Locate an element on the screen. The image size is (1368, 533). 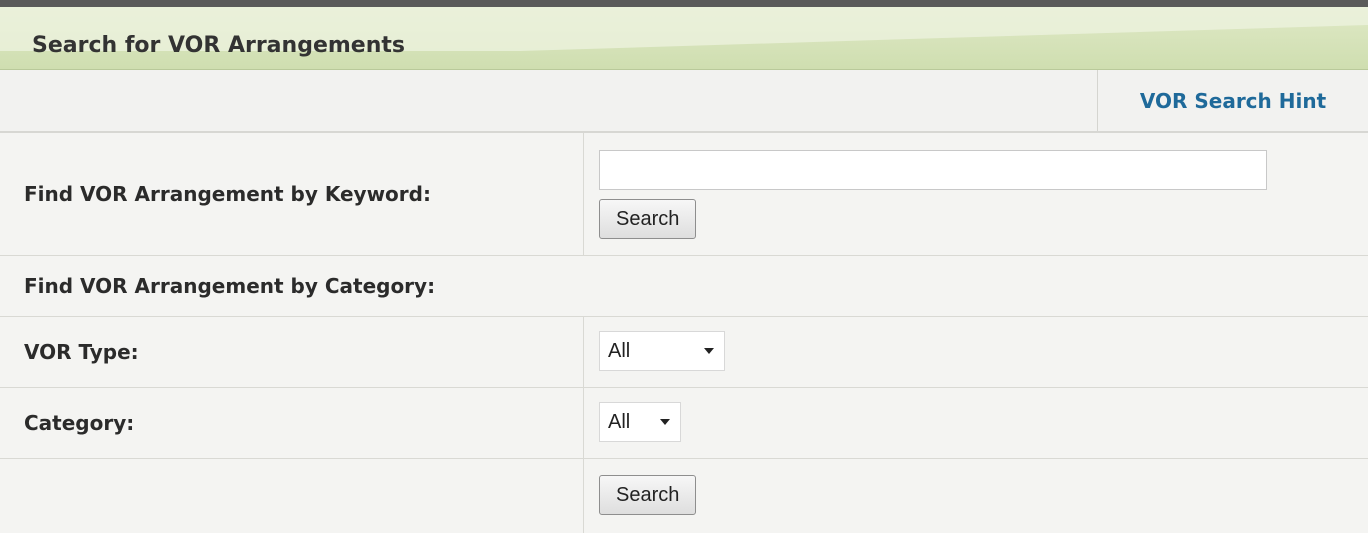
vor-type-selected-value: All is located at coordinates (619, 350).